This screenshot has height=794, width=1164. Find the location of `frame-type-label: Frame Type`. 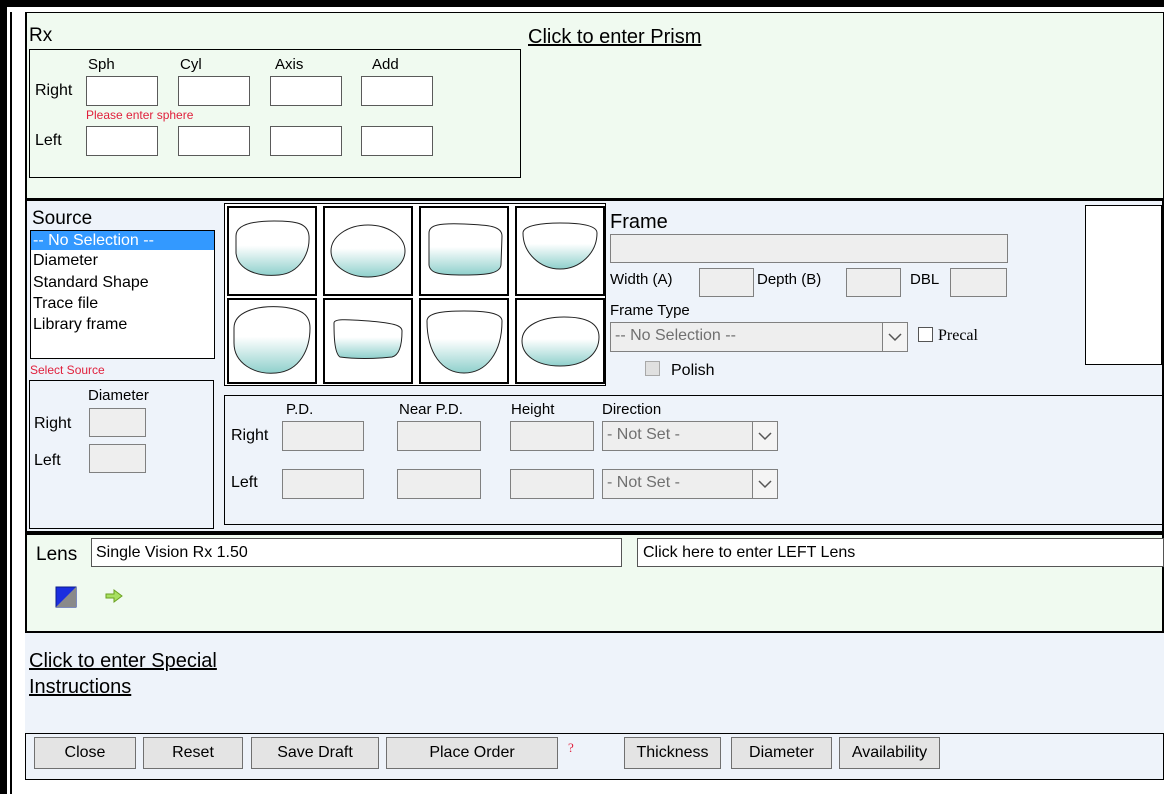

frame-type-label: Frame Type is located at coordinates (650, 310).